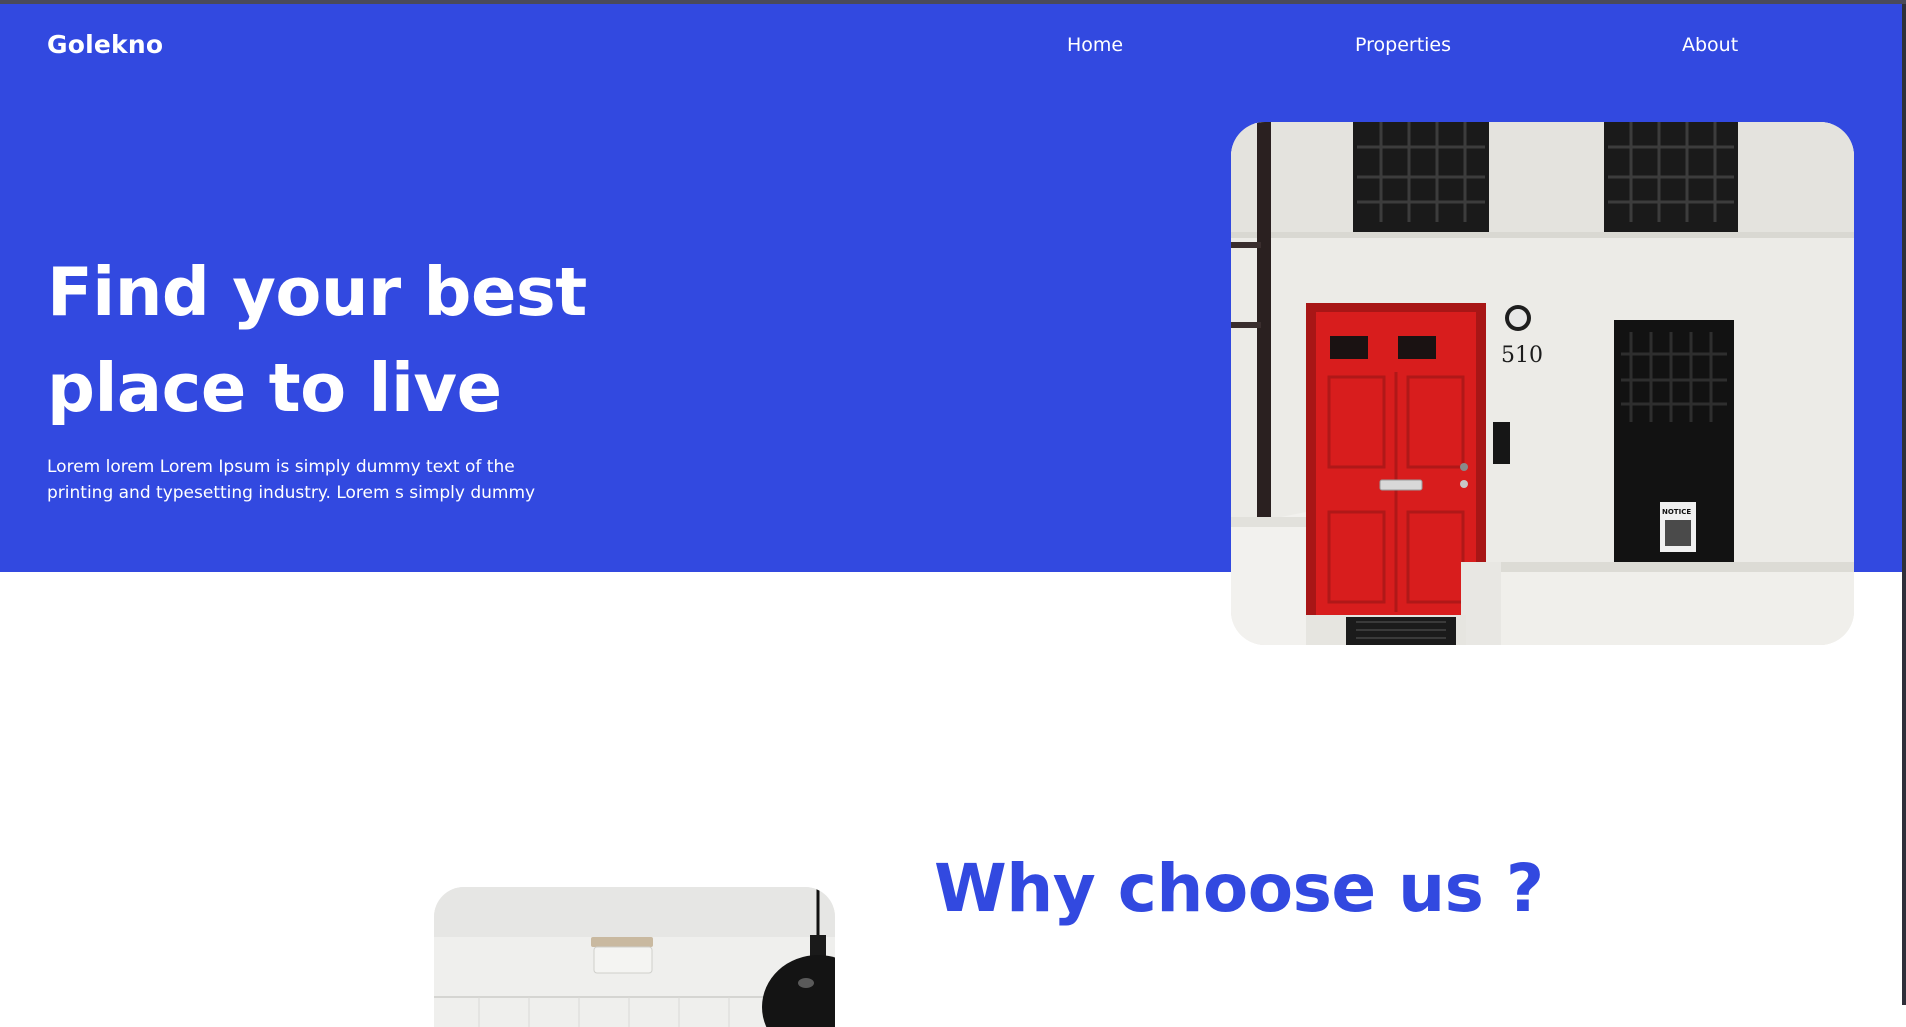 The width and height of the screenshot is (1906, 1027). What do you see at coordinates (1676, 512) in the screenshot?
I see `notice-sign-text: NOTICE` at bounding box center [1676, 512].